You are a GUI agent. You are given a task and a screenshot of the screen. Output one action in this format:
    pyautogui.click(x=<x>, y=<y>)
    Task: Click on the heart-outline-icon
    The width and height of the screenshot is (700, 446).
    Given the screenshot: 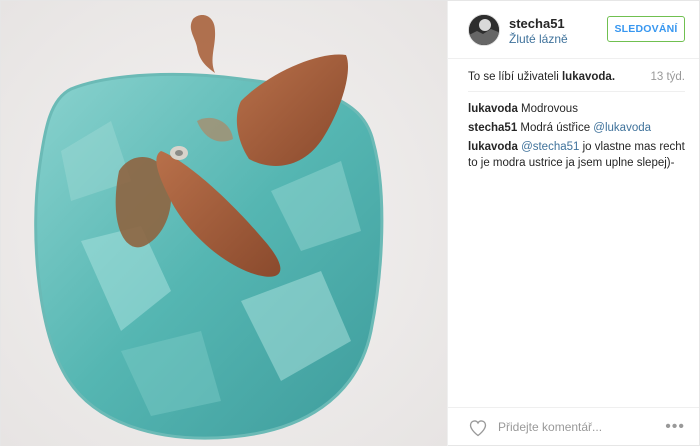 What is the action you would take?
    pyautogui.click(x=478, y=428)
    